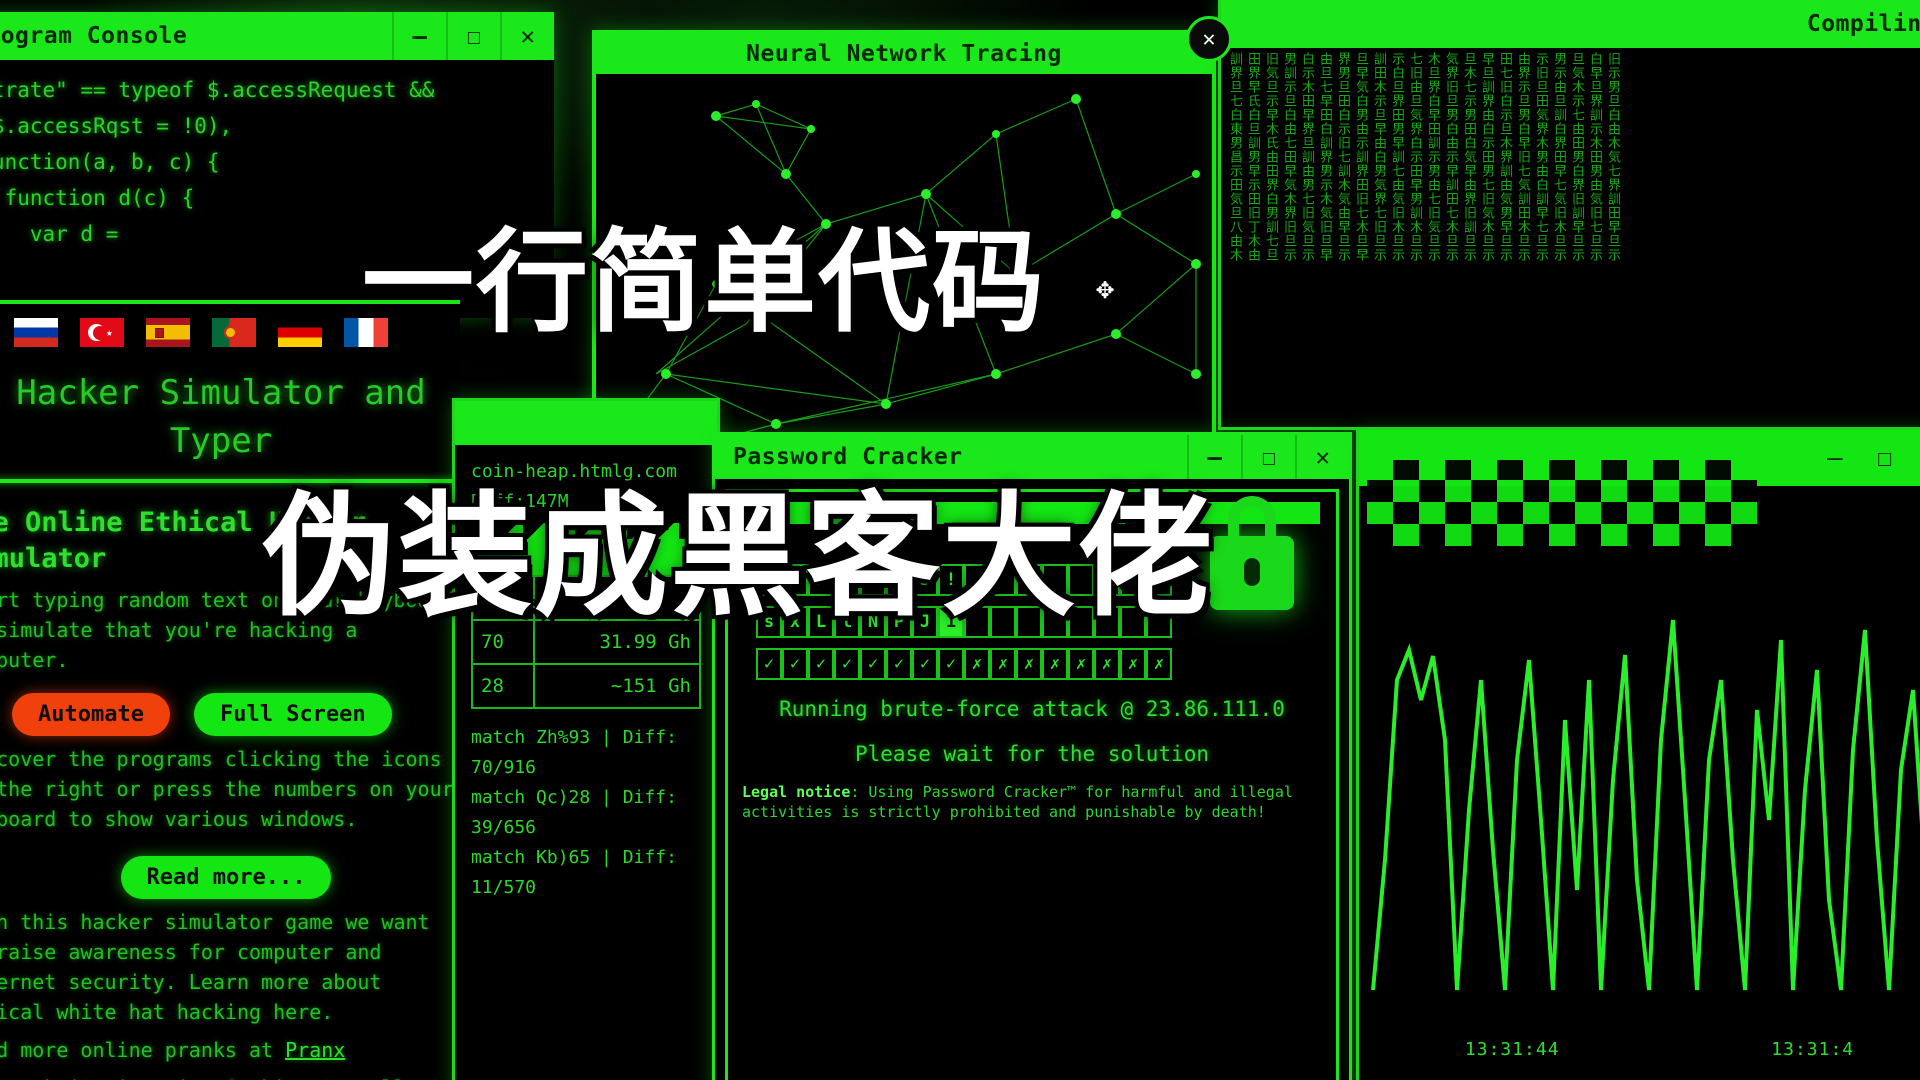 The width and height of the screenshot is (1920, 1080). What do you see at coordinates (1468, 157) in the screenshot?
I see `matrix-column: 旦木七示男田白気早由界旧訓旦示` at bounding box center [1468, 157].